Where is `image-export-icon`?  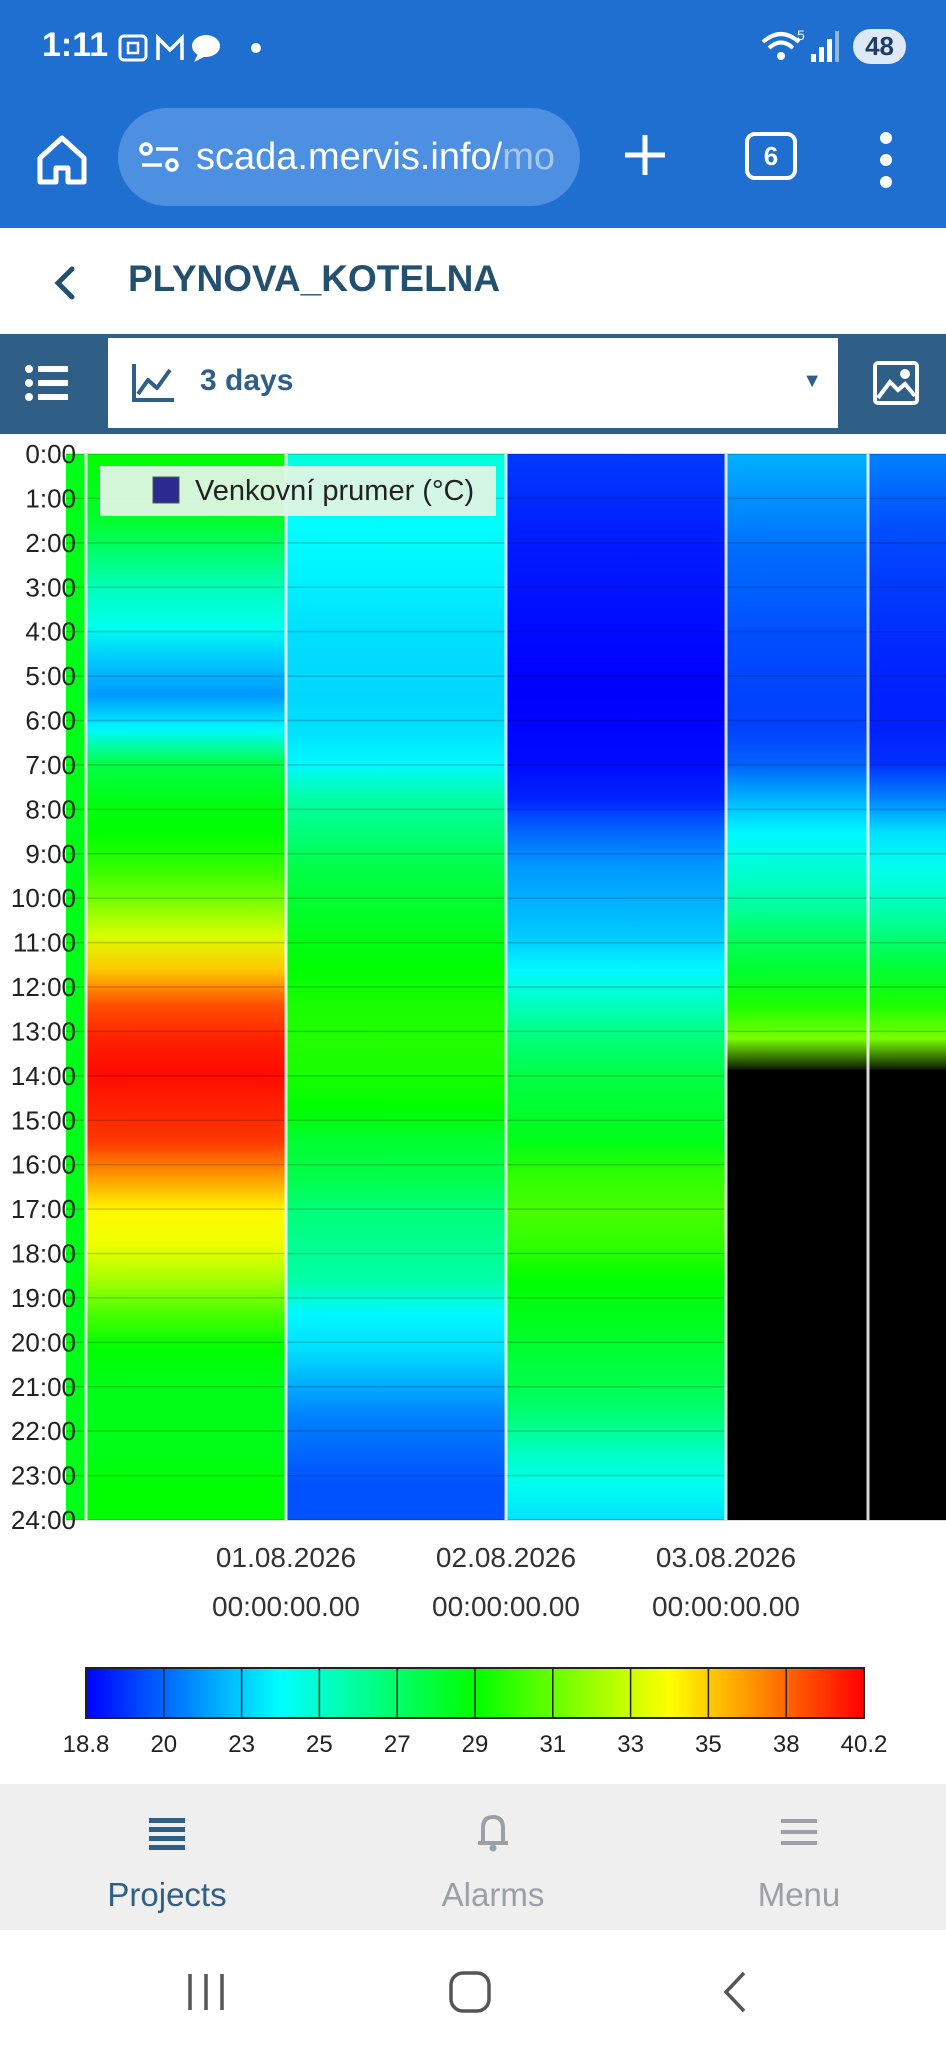 image-export-icon is located at coordinates (896, 383).